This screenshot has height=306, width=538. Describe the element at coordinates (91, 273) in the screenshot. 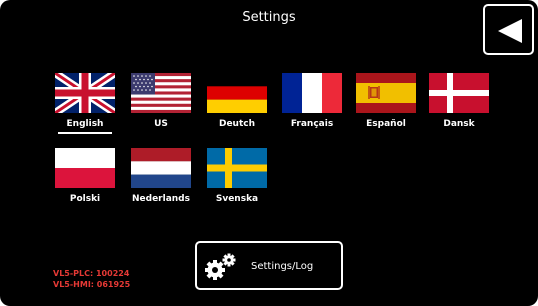

I see `plc-version: VL5-PLC: 100224` at that location.